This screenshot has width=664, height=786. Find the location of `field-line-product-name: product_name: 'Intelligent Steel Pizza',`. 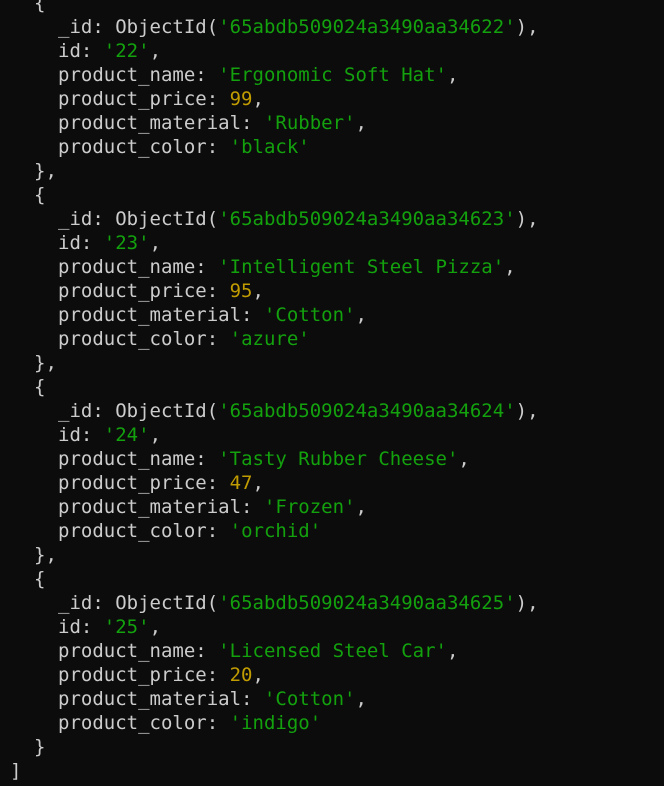

field-line-product-name: product_name: 'Intelligent Steel Pizza', is located at coordinates (332, 267).